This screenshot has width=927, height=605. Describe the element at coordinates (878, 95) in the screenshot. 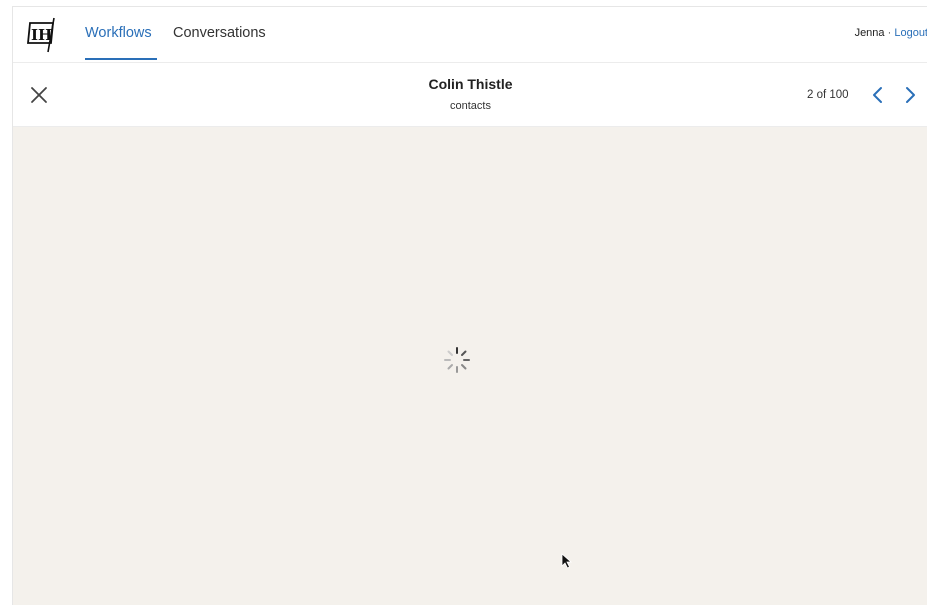

I see `chevron-left-icon` at that location.